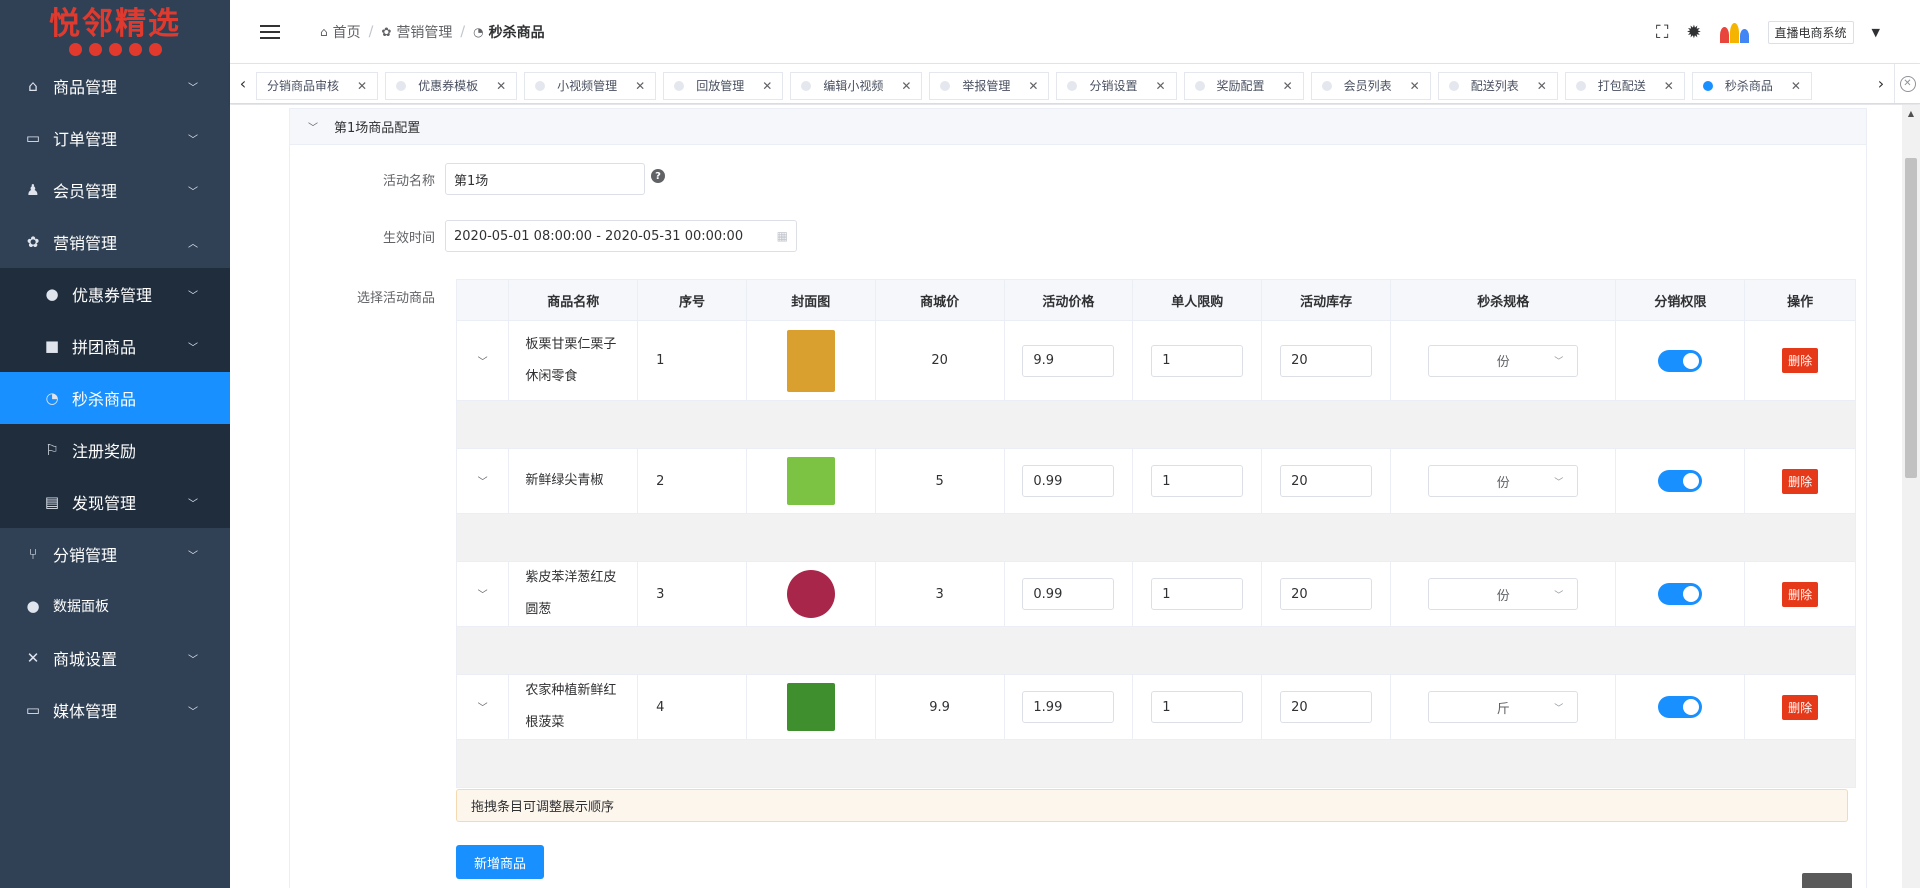 Image resolution: width=1920 pixels, height=888 pixels. I want to click on back-to-top-button: ︿, so click(1827, 880).